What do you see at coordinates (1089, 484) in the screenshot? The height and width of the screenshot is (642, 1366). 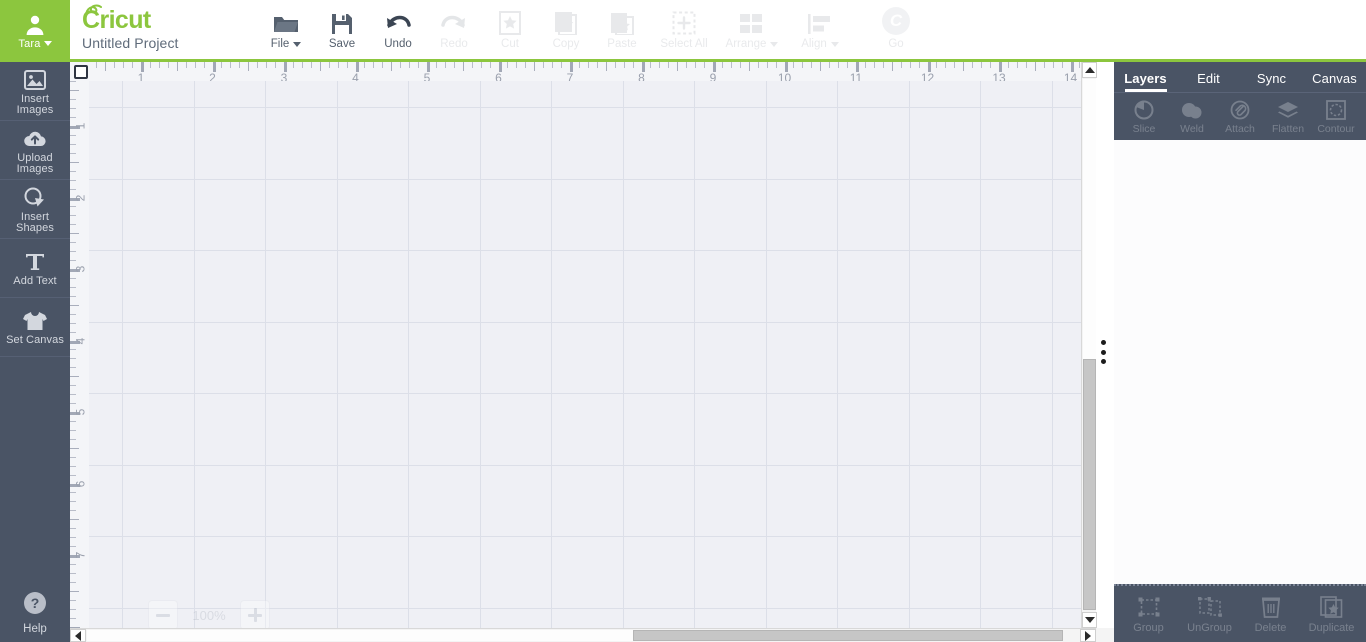 I see `vertical-scroll-thumb` at bounding box center [1089, 484].